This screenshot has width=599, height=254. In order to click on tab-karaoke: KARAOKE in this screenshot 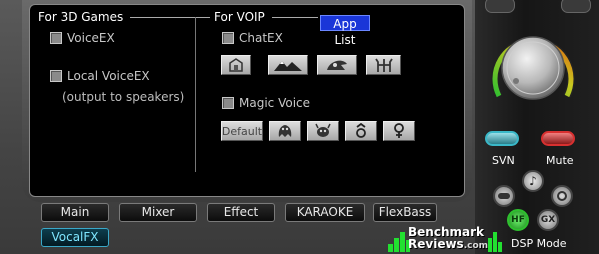, I will do `click(325, 212)`.